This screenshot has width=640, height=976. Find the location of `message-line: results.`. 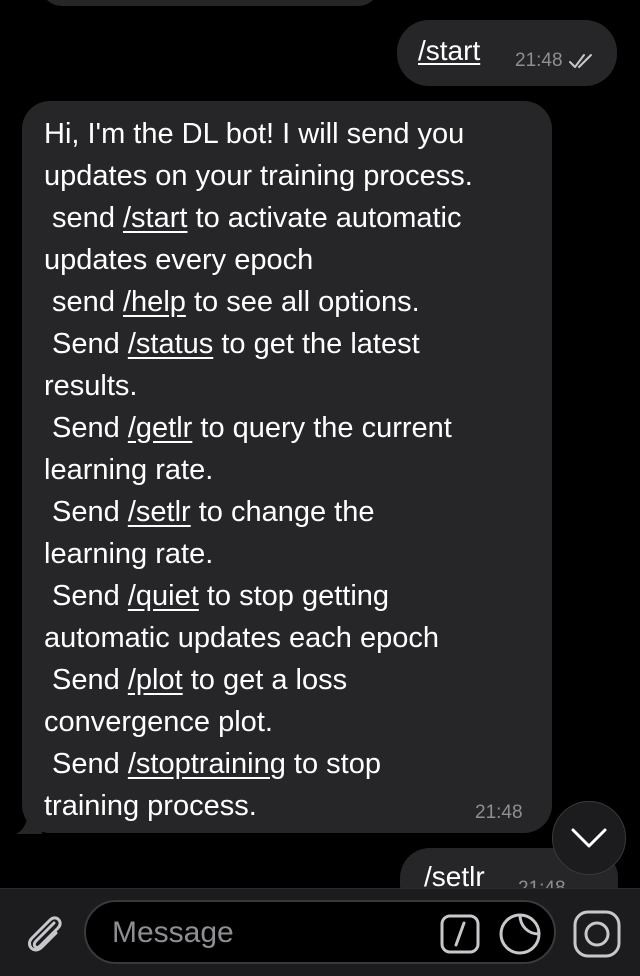

message-line: results. is located at coordinates (294, 386).